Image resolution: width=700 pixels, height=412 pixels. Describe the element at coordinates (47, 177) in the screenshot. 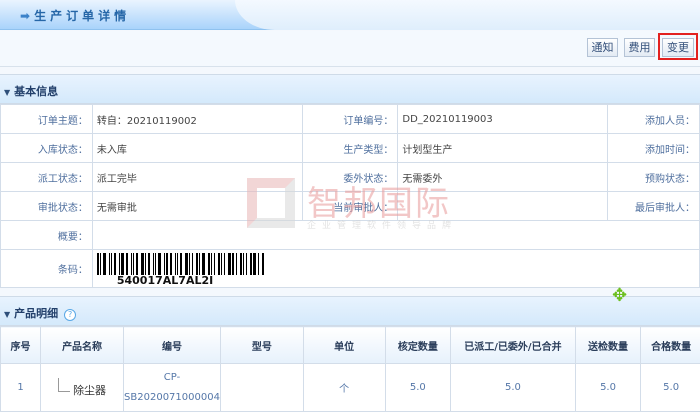

I see `field-label: 派工状态：` at that location.